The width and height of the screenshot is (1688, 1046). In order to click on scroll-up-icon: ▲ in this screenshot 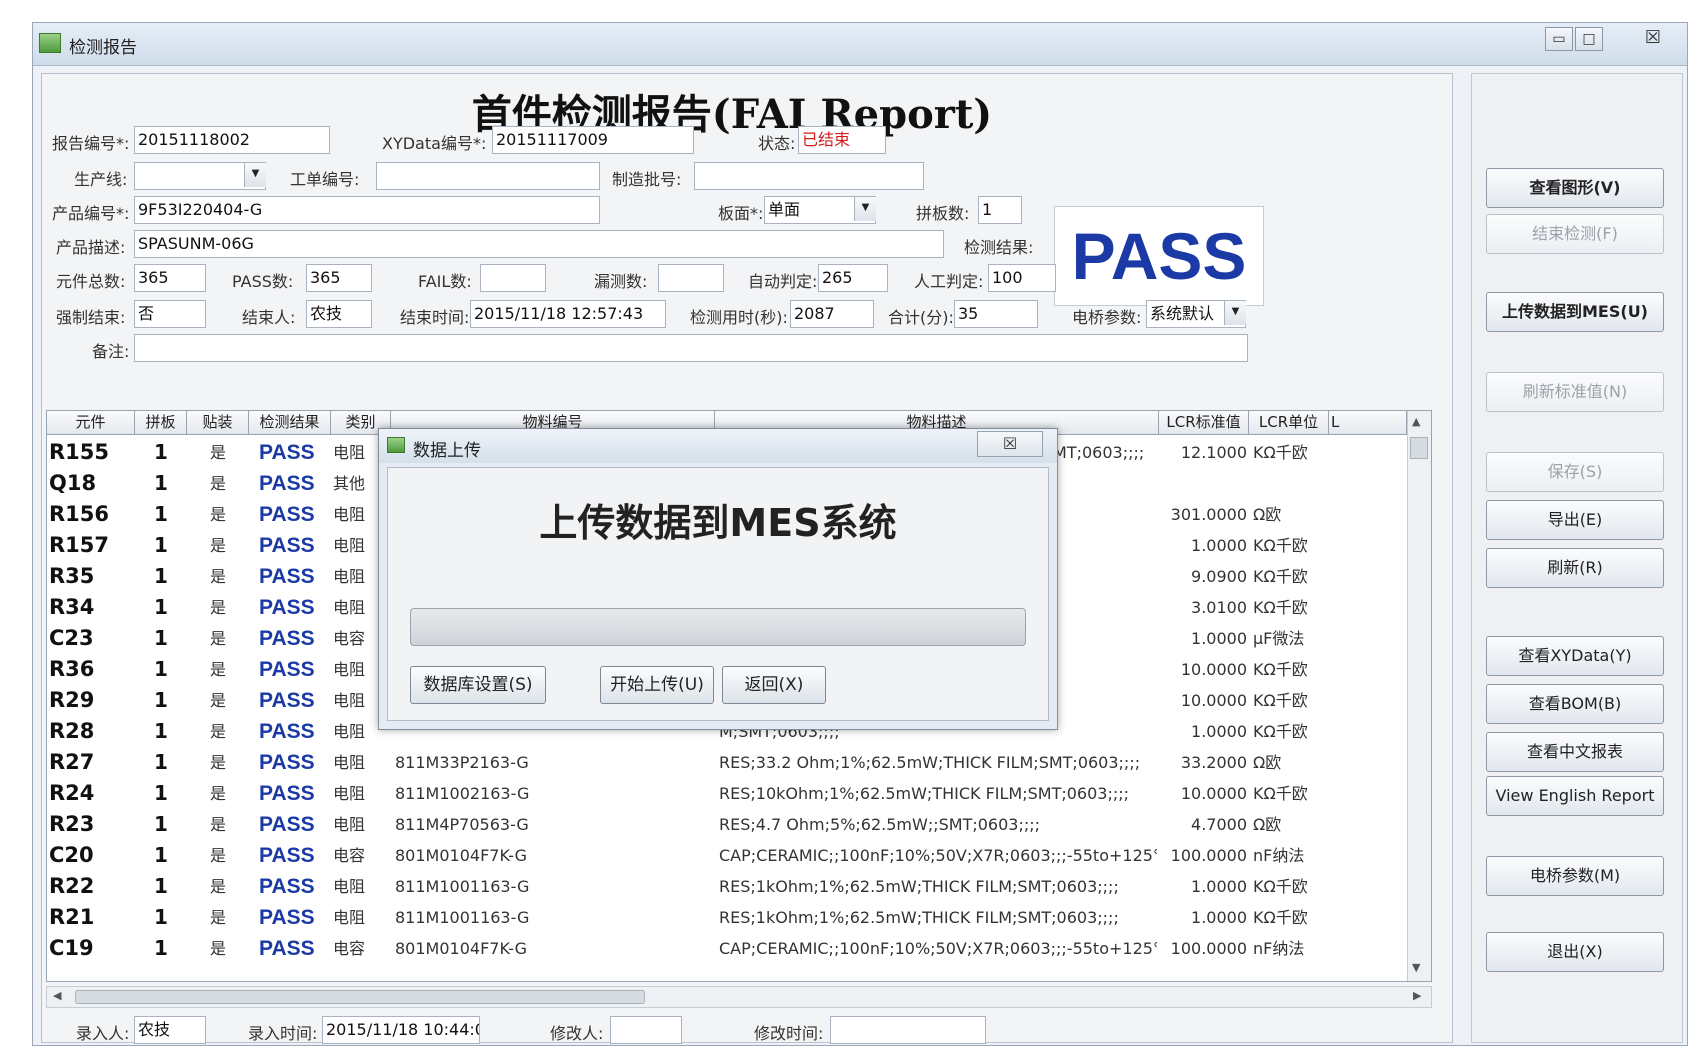, I will do `click(1416, 421)`.